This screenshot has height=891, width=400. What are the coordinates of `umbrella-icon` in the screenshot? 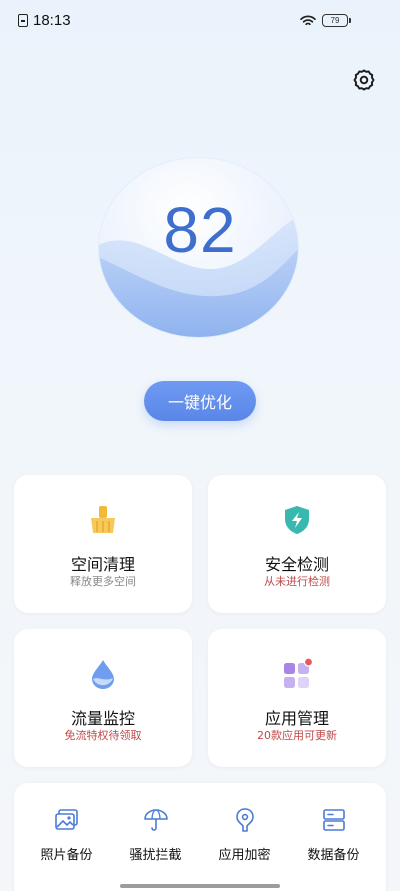 It's located at (155, 820).